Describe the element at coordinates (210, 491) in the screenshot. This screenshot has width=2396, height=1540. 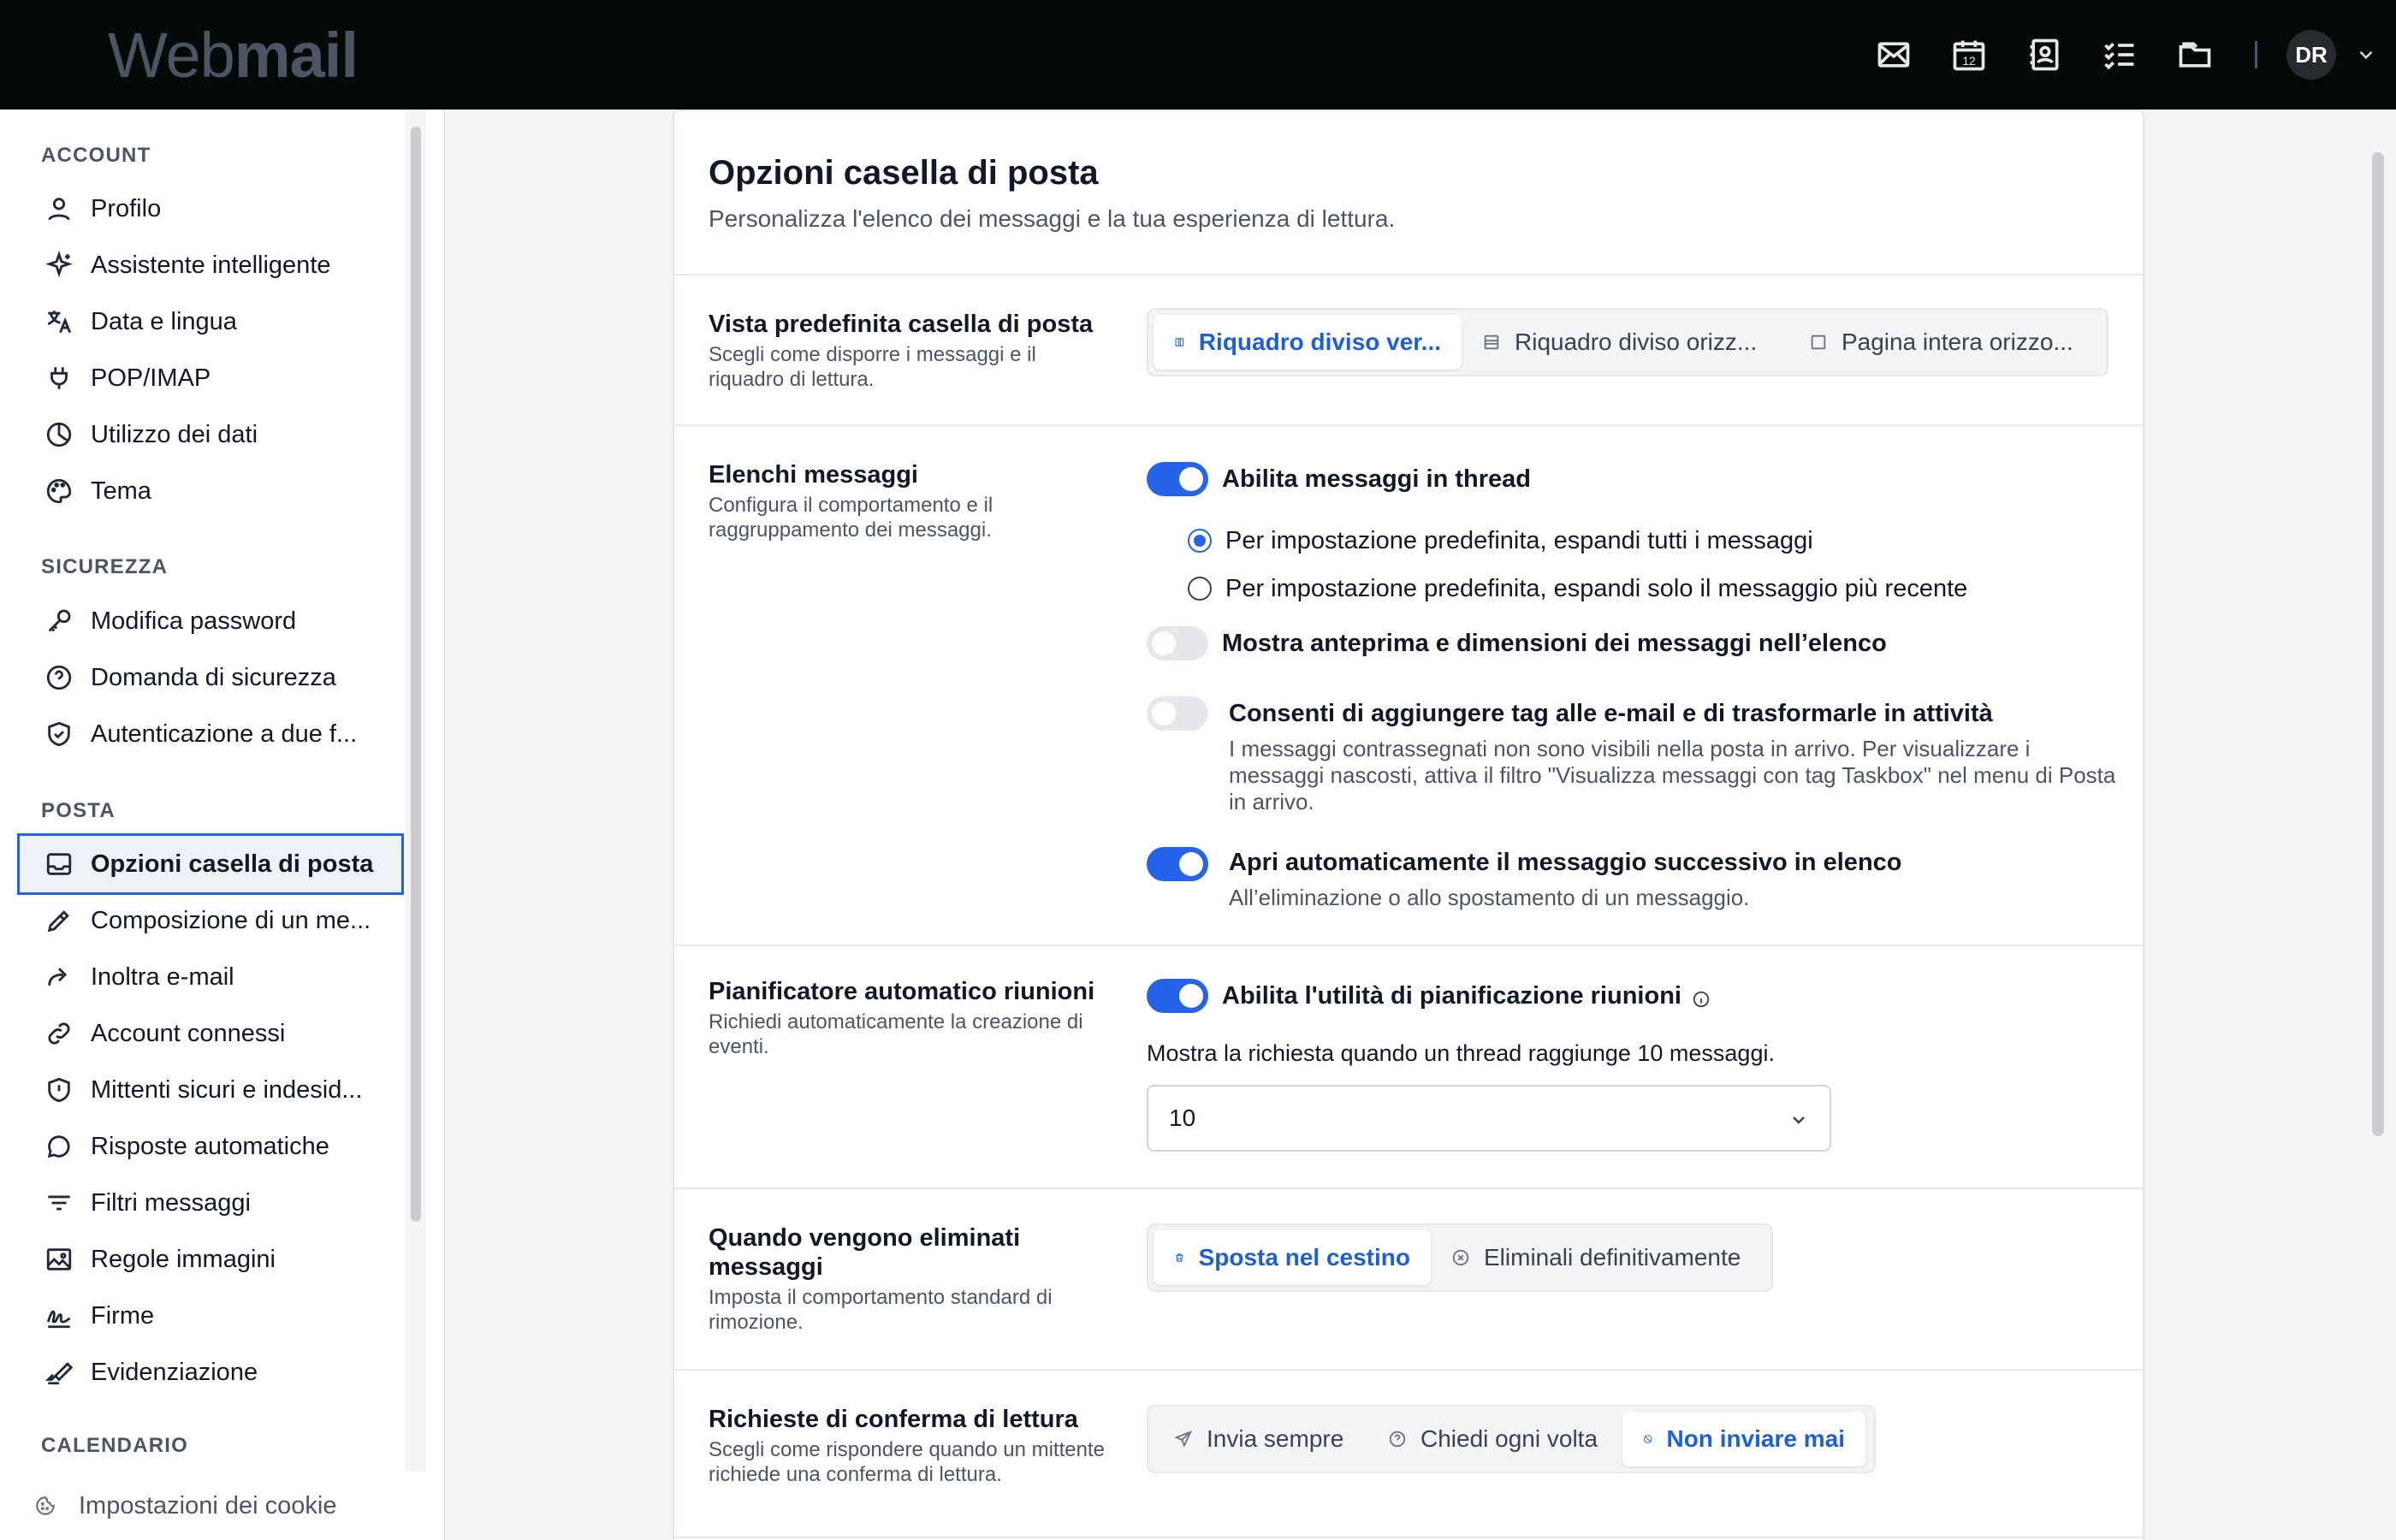
I see `sidebar-item-theme: Tema` at that location.